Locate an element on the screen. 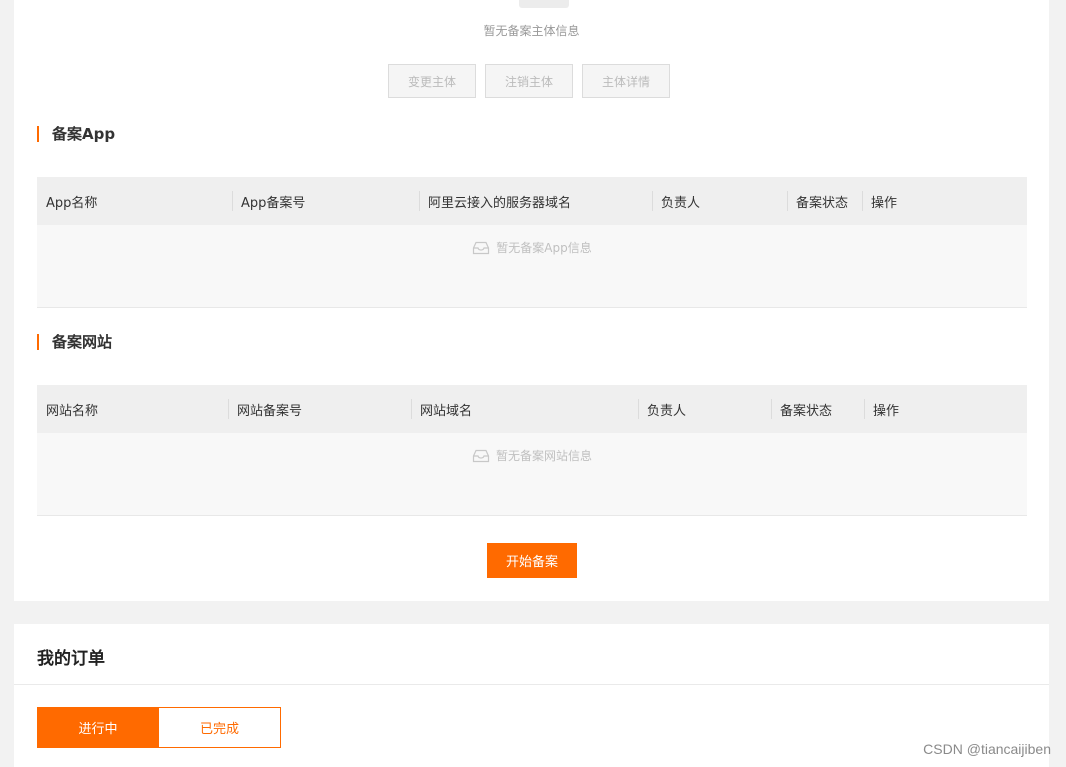 This screenshot has width=1066, height=767. app-section-title: 备案App is located at coordinates (76, 134).